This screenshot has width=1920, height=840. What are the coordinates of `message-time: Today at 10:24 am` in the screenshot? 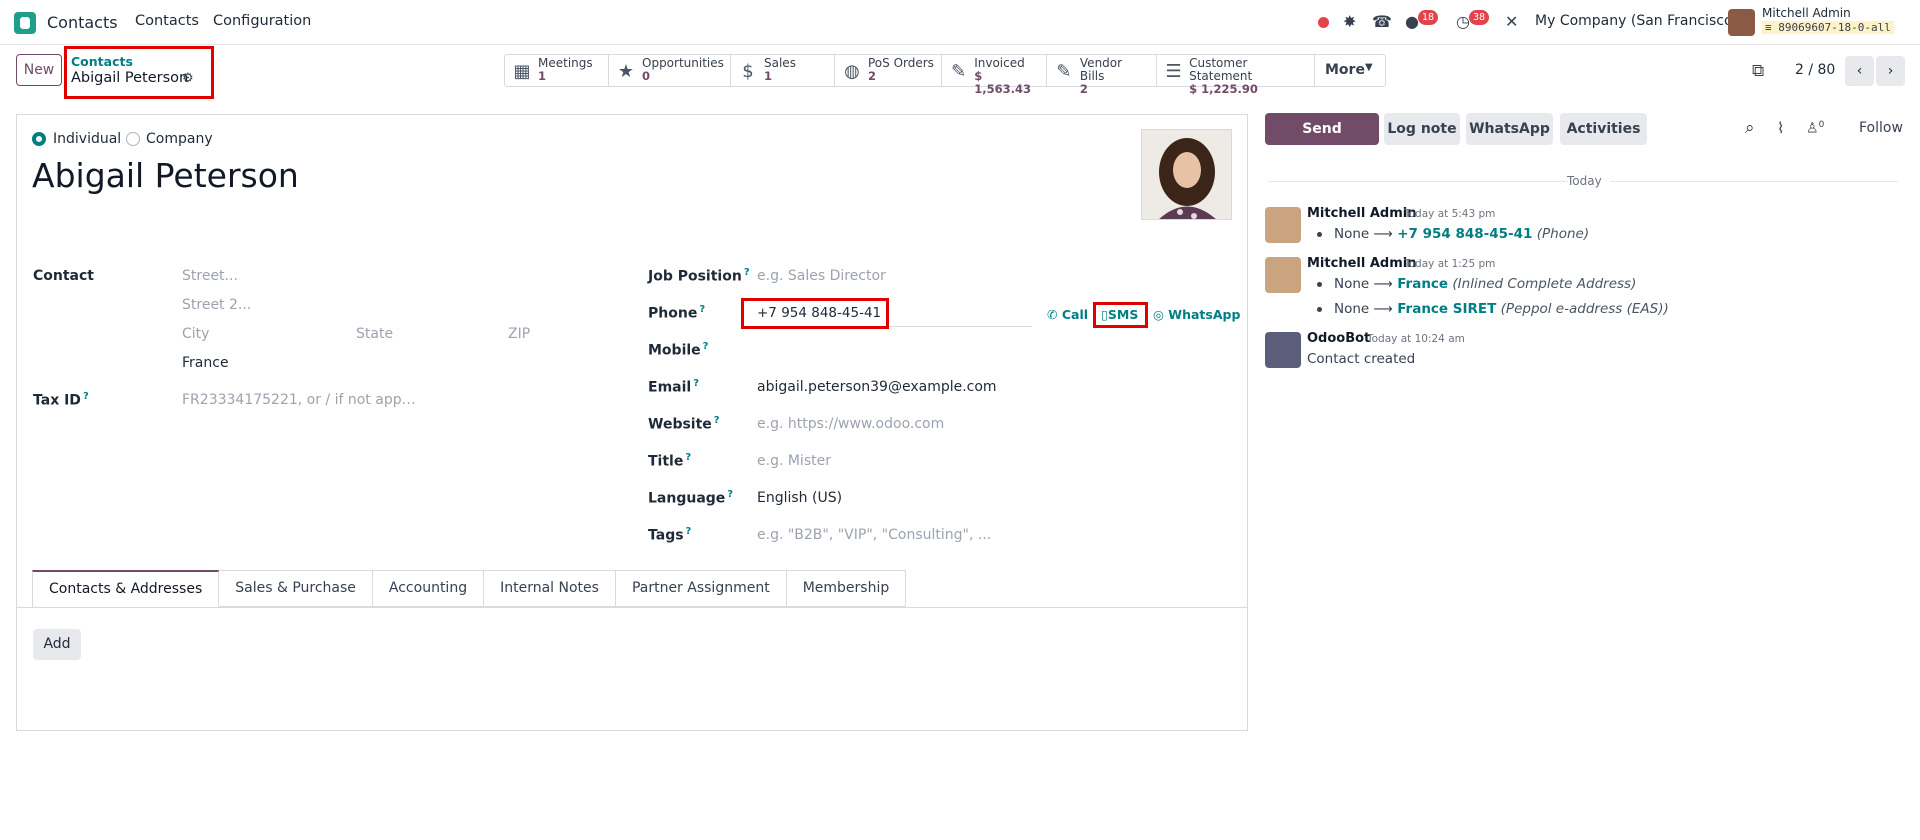 It's located at (1416, 339).